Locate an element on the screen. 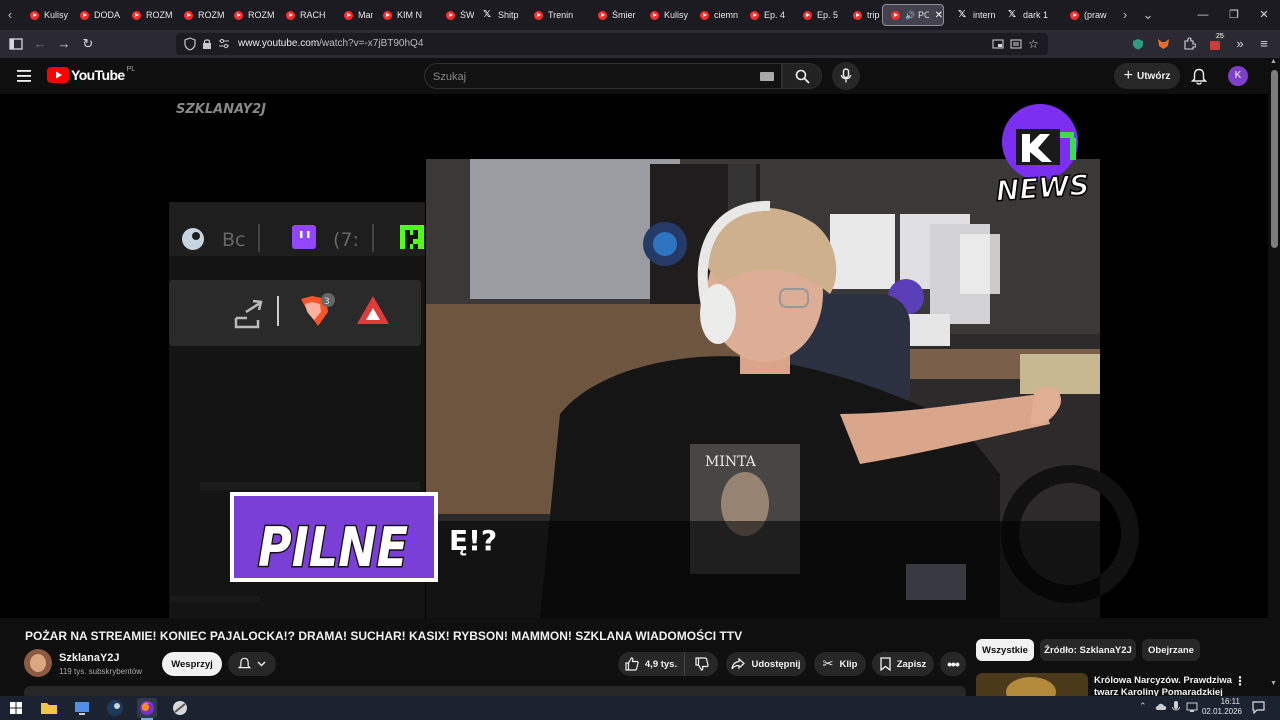 The width and height of the screenshot is (1280, 720). extensions-puzzle-icon is located at coordinates (1189, 44).